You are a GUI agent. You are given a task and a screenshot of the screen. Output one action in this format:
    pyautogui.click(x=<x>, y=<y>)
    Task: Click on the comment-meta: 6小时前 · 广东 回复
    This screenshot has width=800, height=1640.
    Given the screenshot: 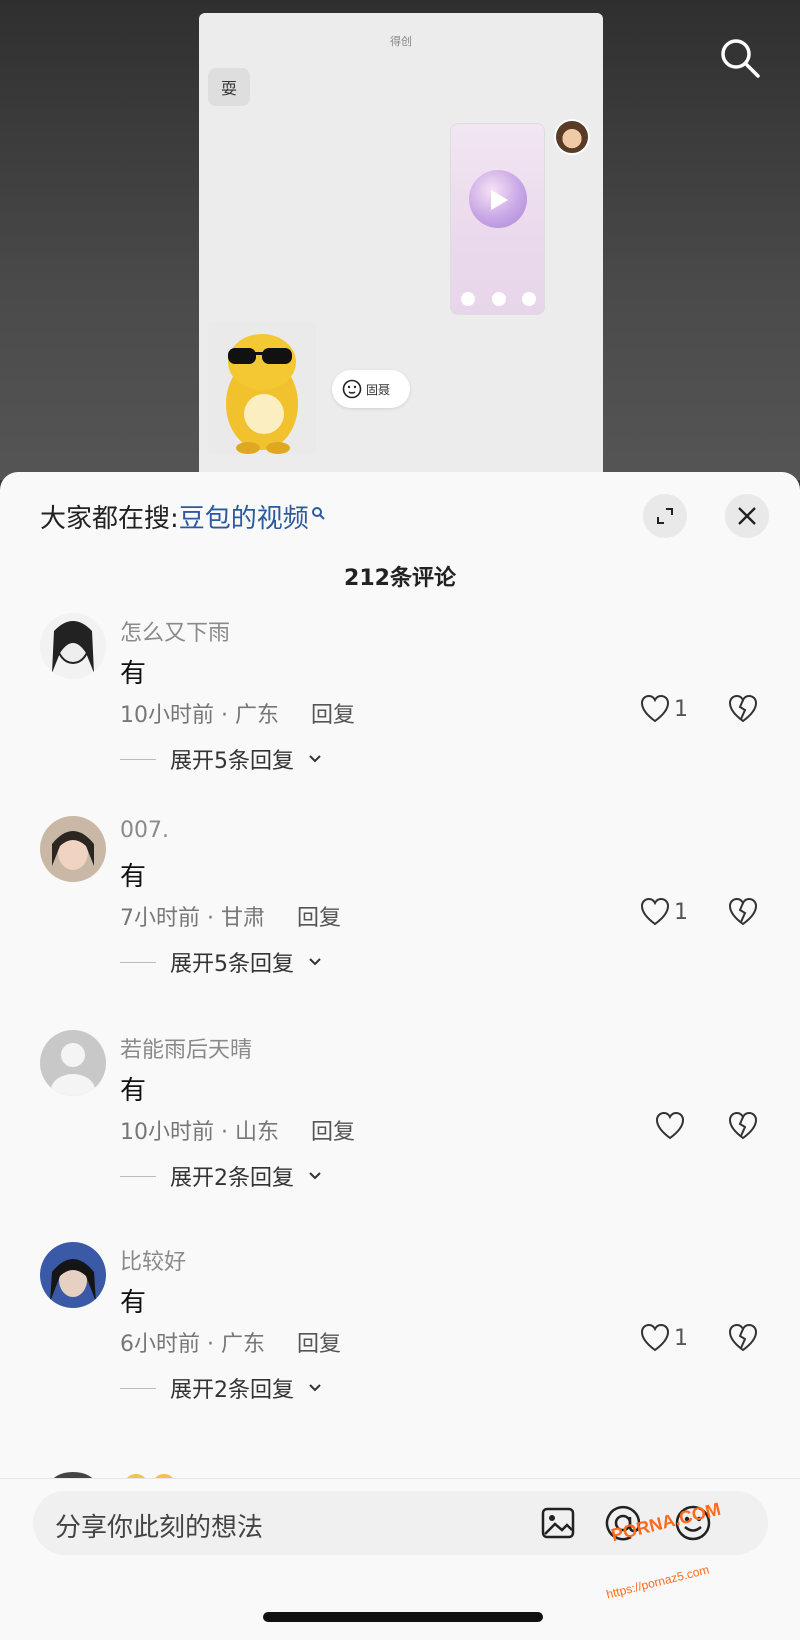 What is the action you would take?
    pyautogui.click(x=230, y=1342)
    